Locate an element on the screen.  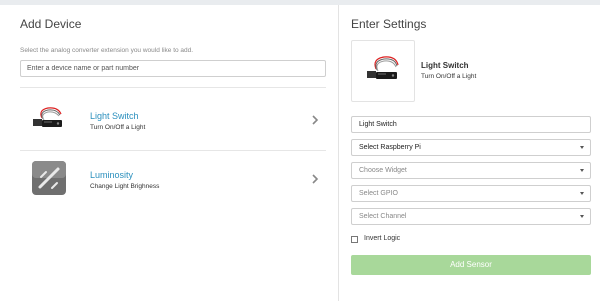
add-sensor-button: Add Sensor is located at coordinates (471, 265).